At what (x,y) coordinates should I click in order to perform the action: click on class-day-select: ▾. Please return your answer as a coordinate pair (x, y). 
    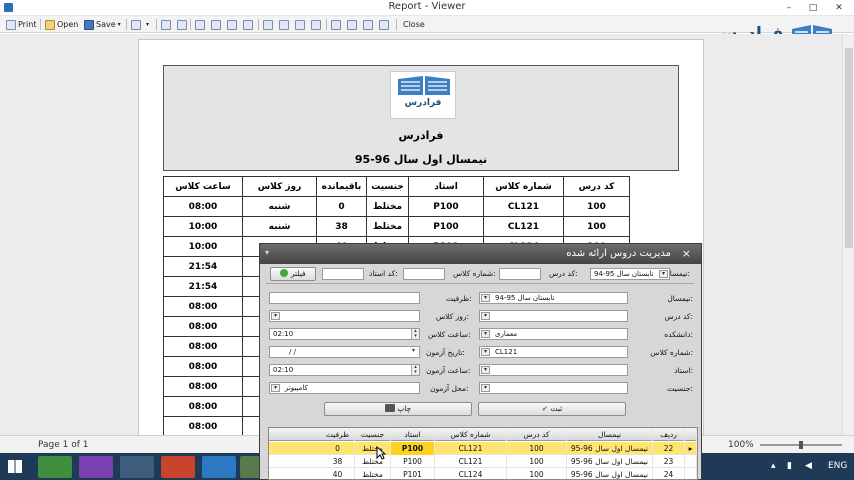
    Looking at the image, I should click on (344, 316).